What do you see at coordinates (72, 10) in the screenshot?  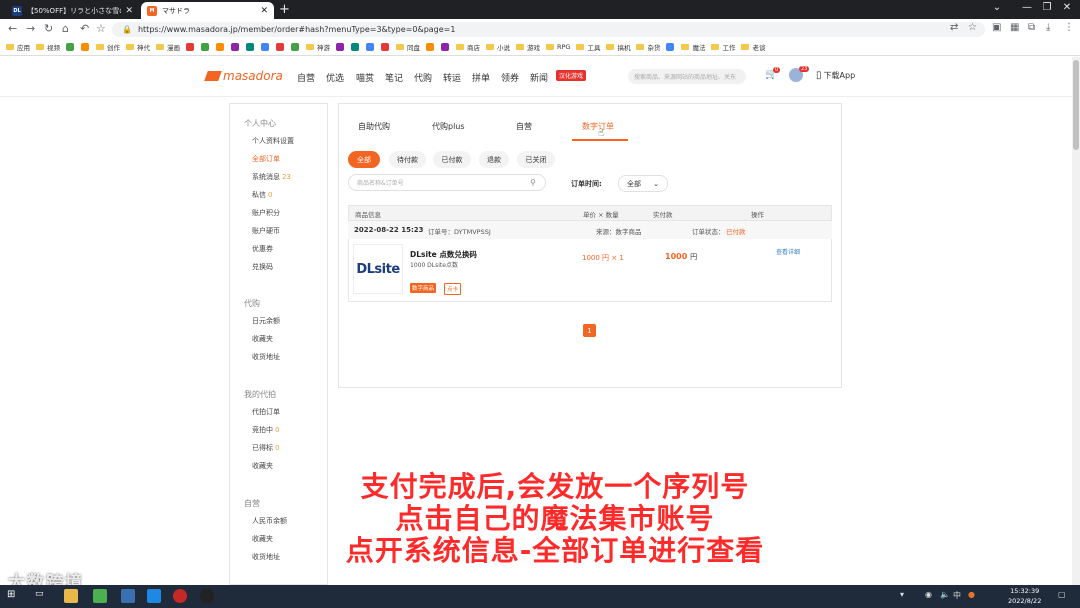 I see `browser-tab-dlsite: DL 【50%OFF】リラと小さな雪の ✕` at bounding box center [72, 10].